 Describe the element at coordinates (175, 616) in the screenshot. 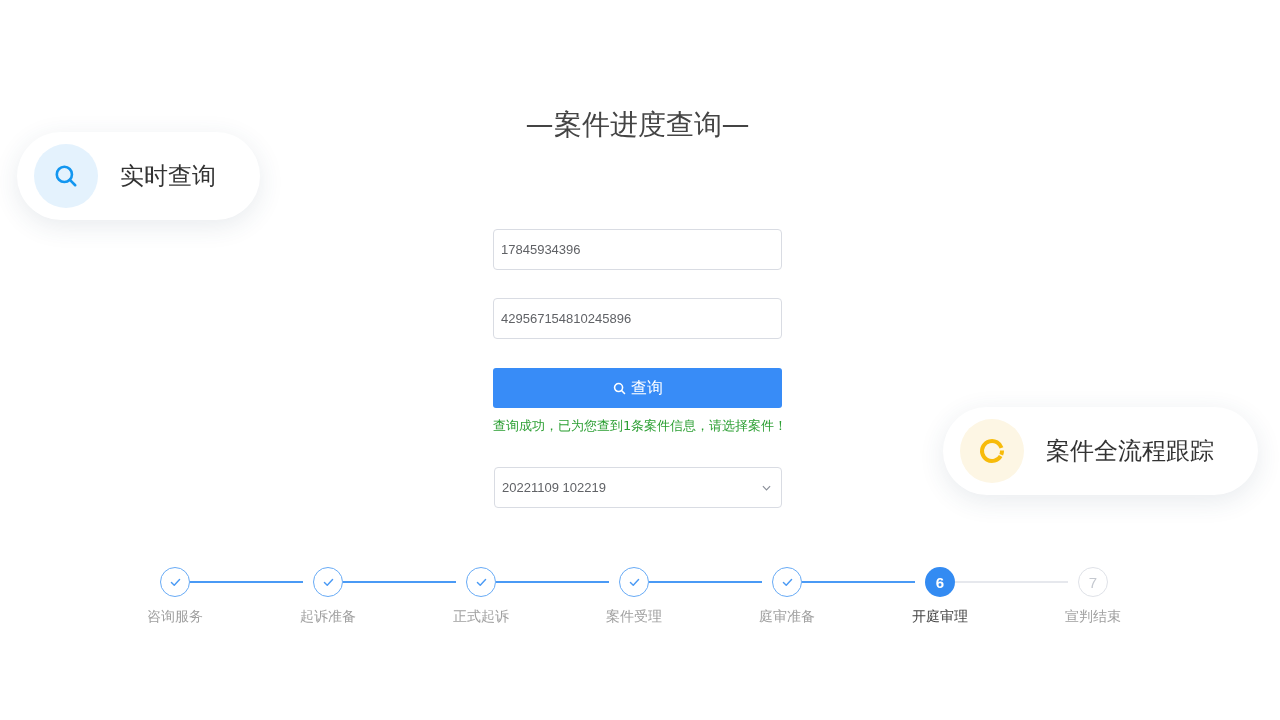

I see `step-label: 咨询服务` at that location.